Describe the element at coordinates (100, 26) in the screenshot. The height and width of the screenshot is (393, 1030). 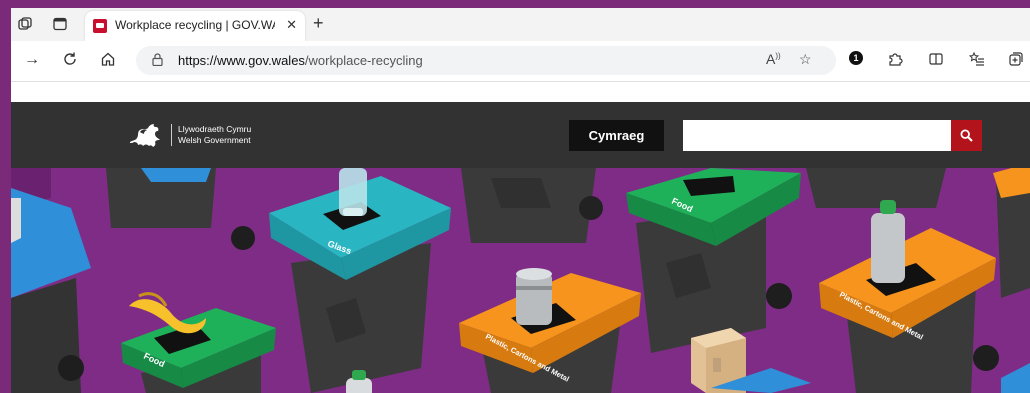
I see `gov-wales-favicon-icon` at that location.